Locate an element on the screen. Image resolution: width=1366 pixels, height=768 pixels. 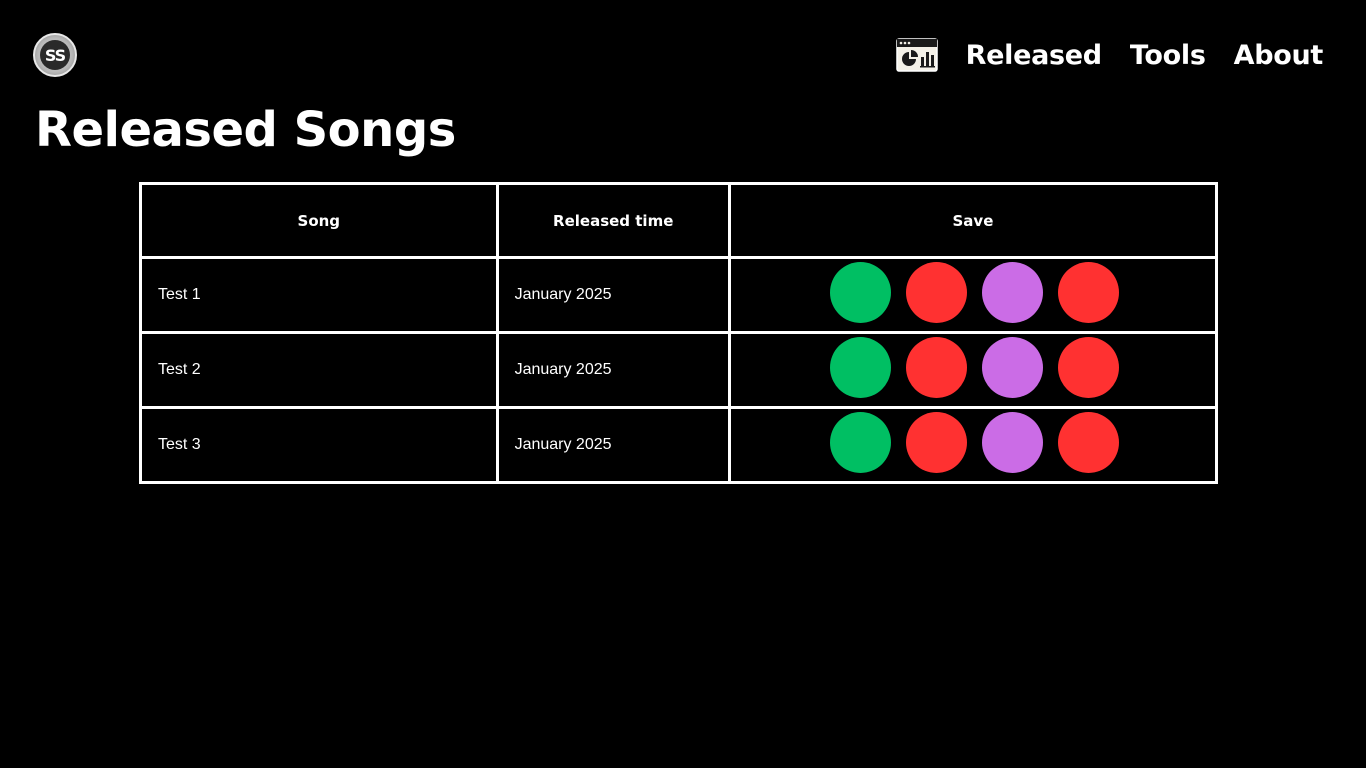
column-header-released-time: Released time is located at coordinates (613, 220).